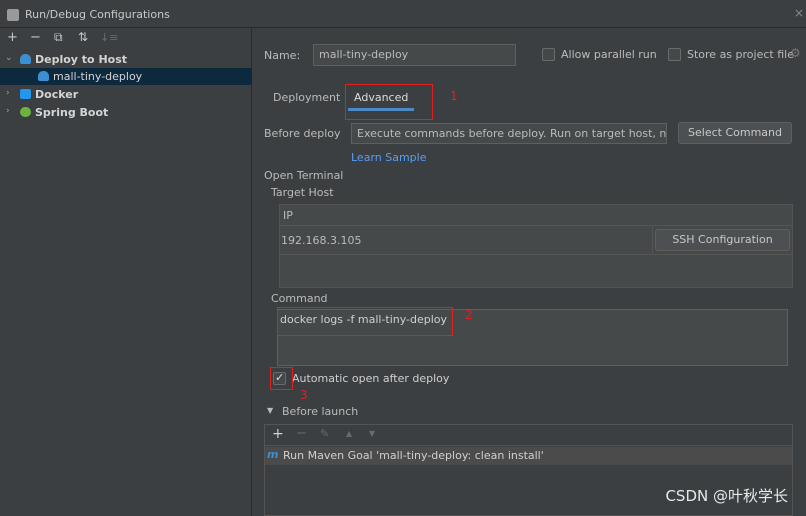  What do you see at coordinates (98, 76) in the screenshot?
I see `tree-item-label: mall-tiny-deploy` at bounding box center [98, 76].